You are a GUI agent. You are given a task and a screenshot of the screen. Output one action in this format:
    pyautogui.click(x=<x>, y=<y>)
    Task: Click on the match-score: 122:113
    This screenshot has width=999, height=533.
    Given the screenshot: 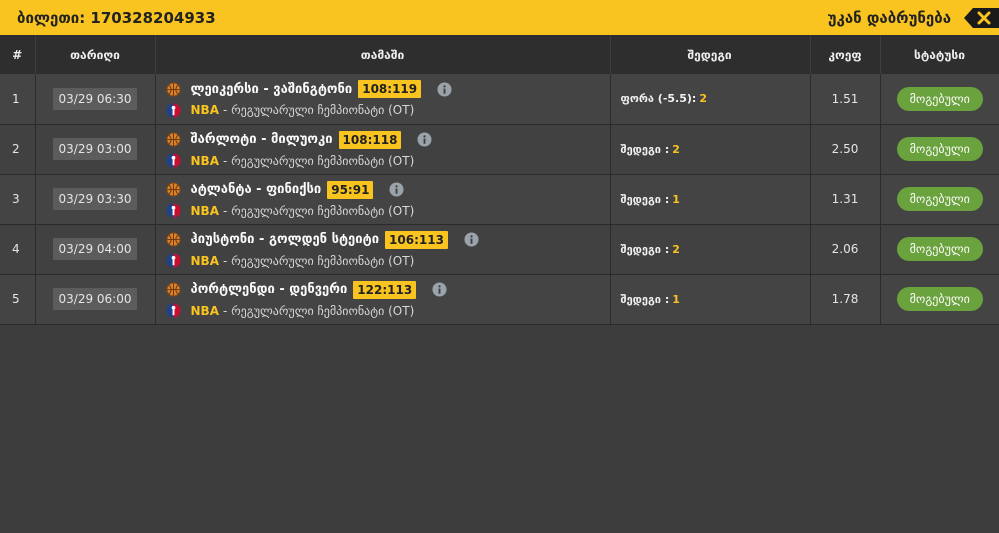 What is the action you would take?
    pyautogui.click(x=385, y=289)
    